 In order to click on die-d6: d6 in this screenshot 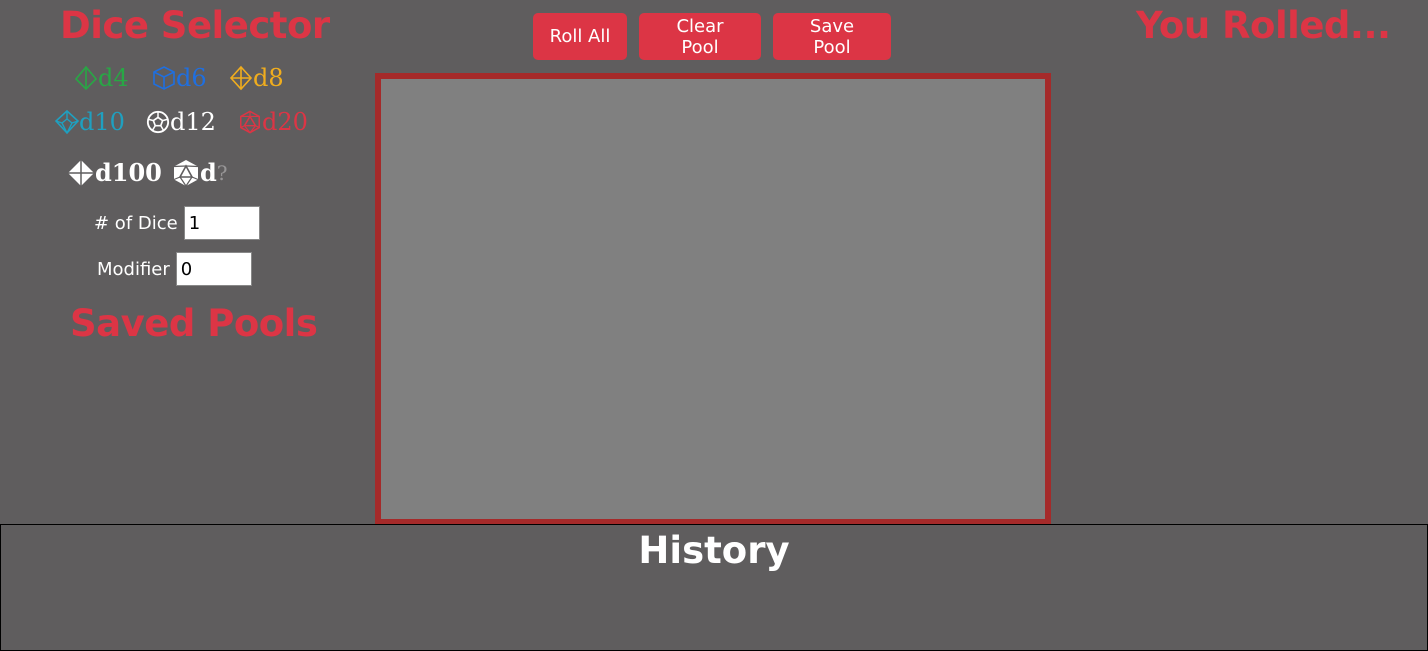, I will do `click(179, 78)`.